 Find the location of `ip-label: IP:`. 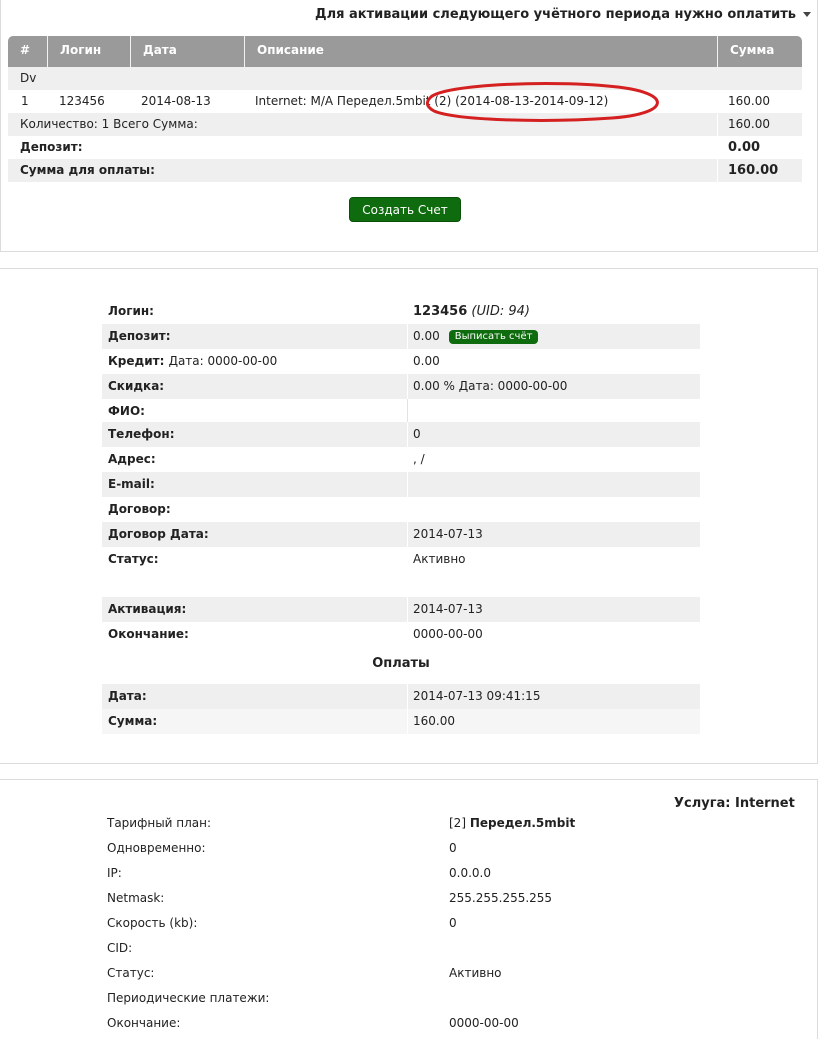

ip-label: IP: is located at coordinates (114, 873).